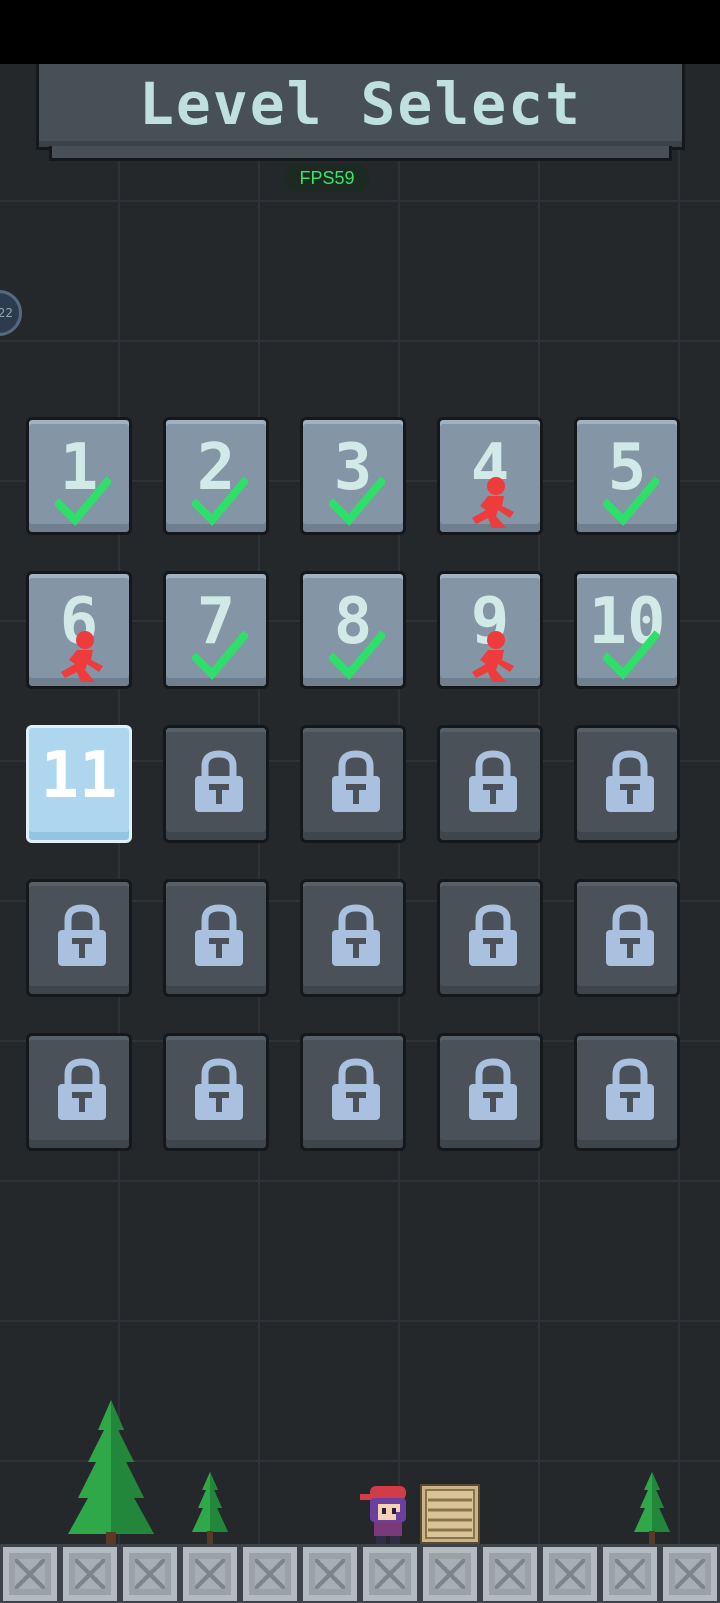 Image resolution: width=720 pixels, height=1603 pixels. What do you see at coordinates (360, 104) in the screenshot?
I see `page-title: Level Select` at bounding box center [360, 104].